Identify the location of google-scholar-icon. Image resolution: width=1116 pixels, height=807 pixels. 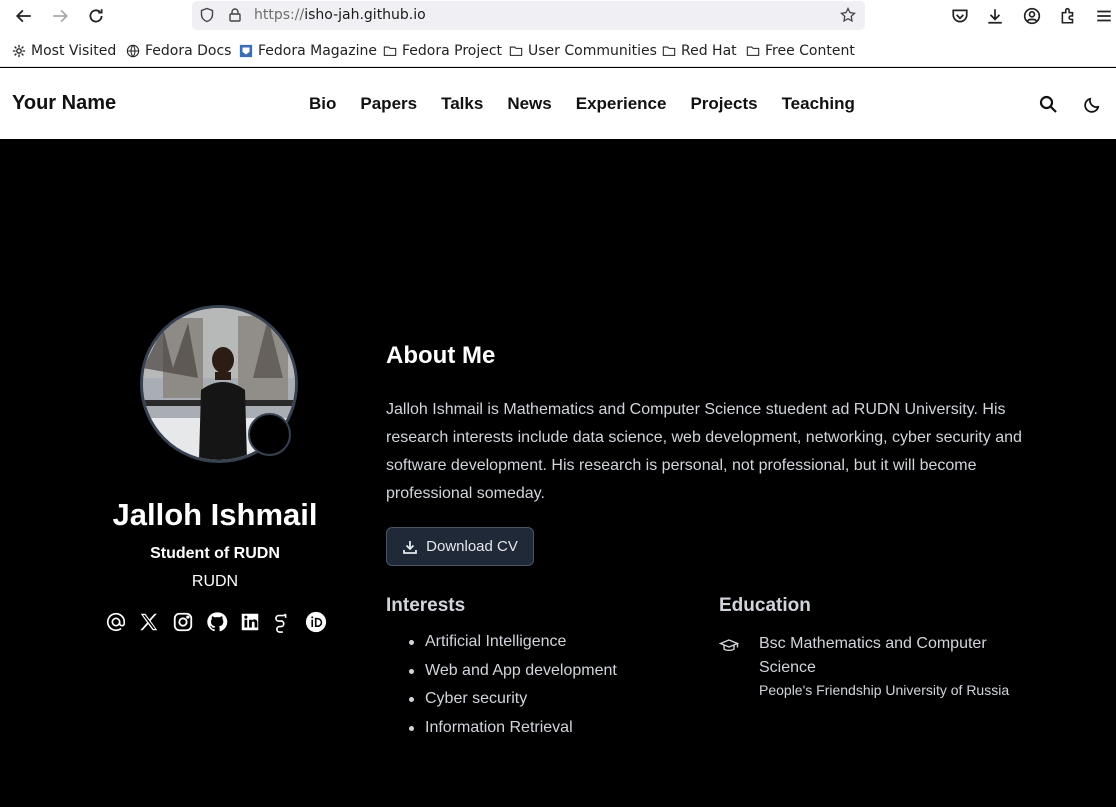
(281, 622).